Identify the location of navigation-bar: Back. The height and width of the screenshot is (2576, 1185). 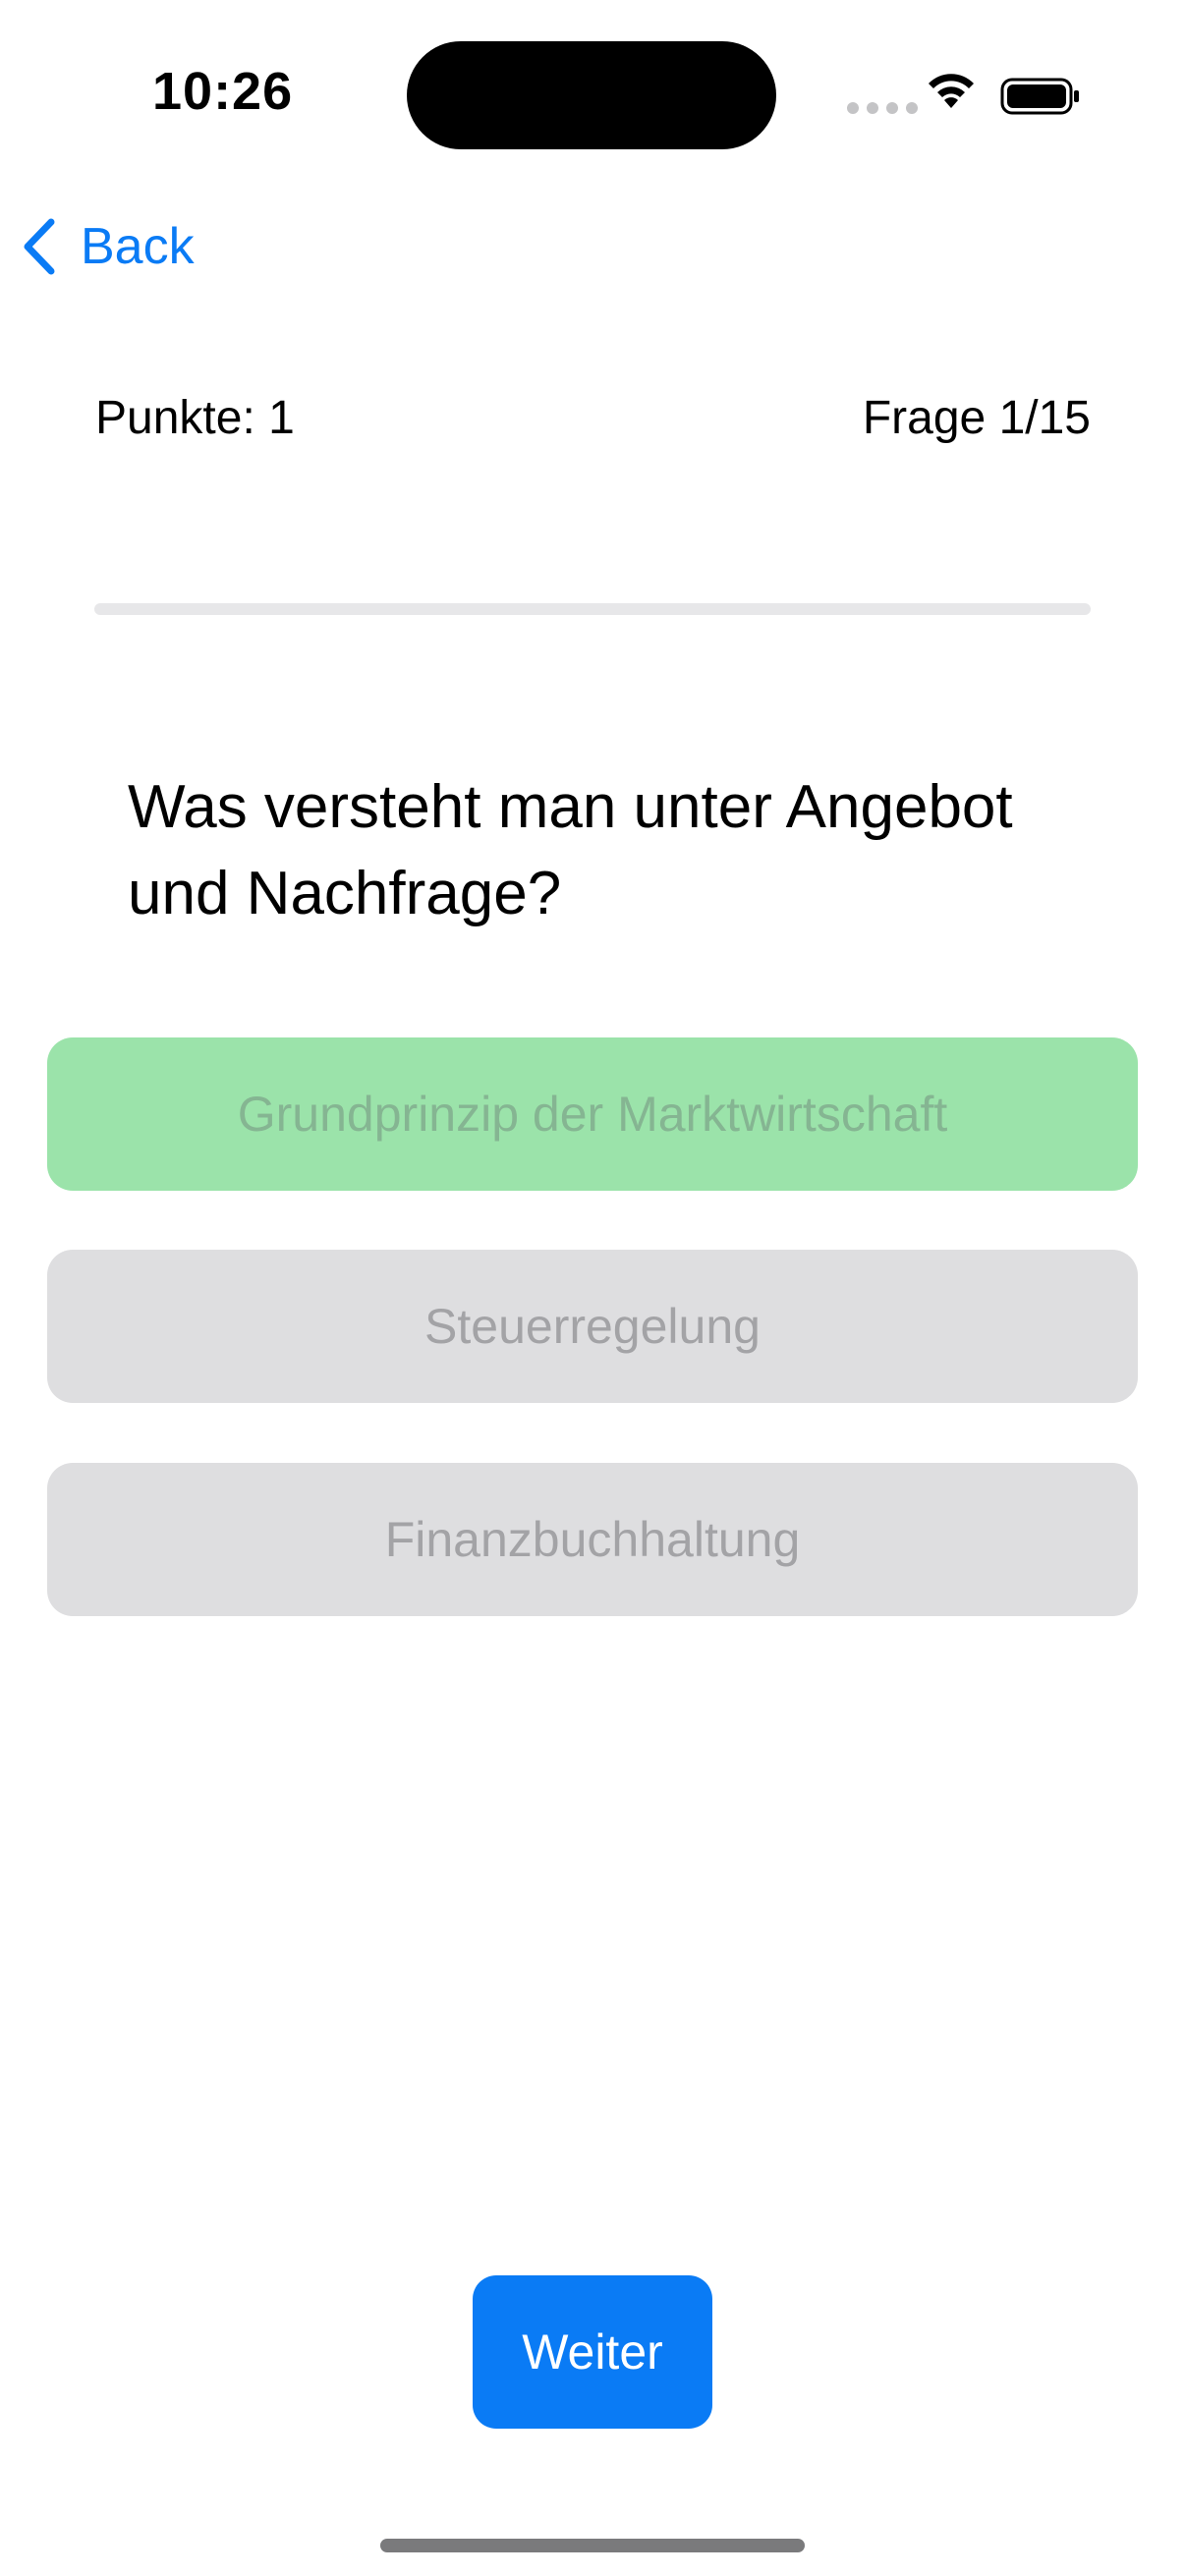
(592, 246).